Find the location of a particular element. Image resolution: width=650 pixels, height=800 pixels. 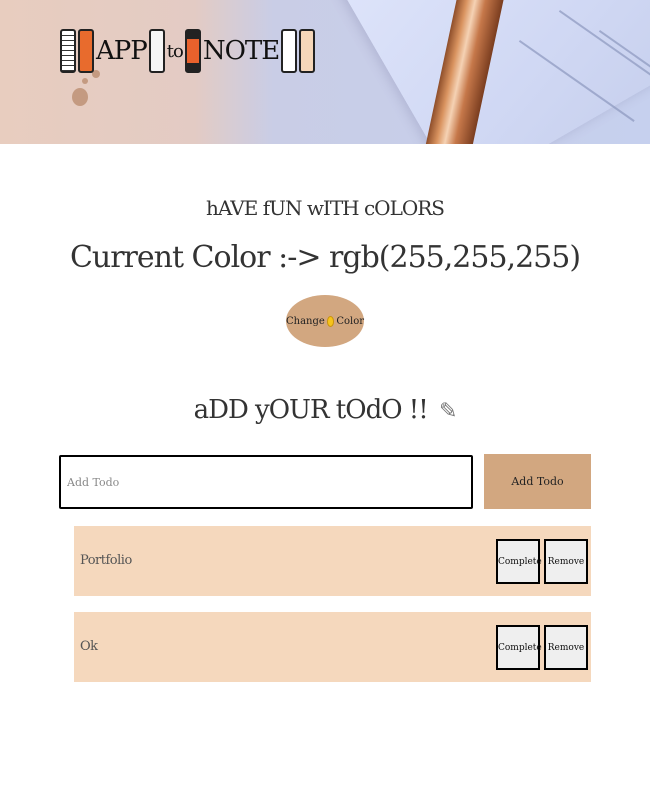

change-button-label-right: Color is located at coordinates (350, 321).